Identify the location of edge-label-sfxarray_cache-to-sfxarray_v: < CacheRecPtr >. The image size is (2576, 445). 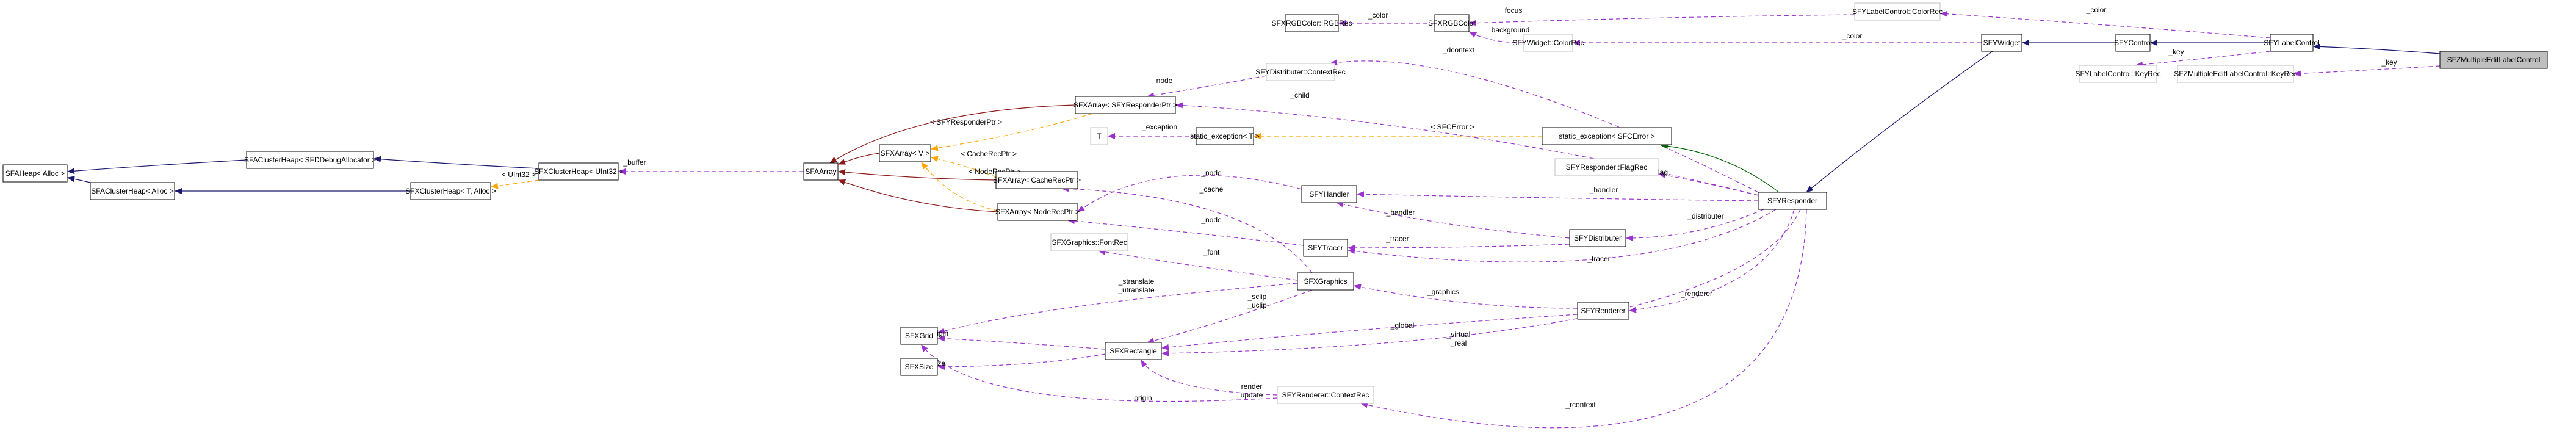
(989, 154).